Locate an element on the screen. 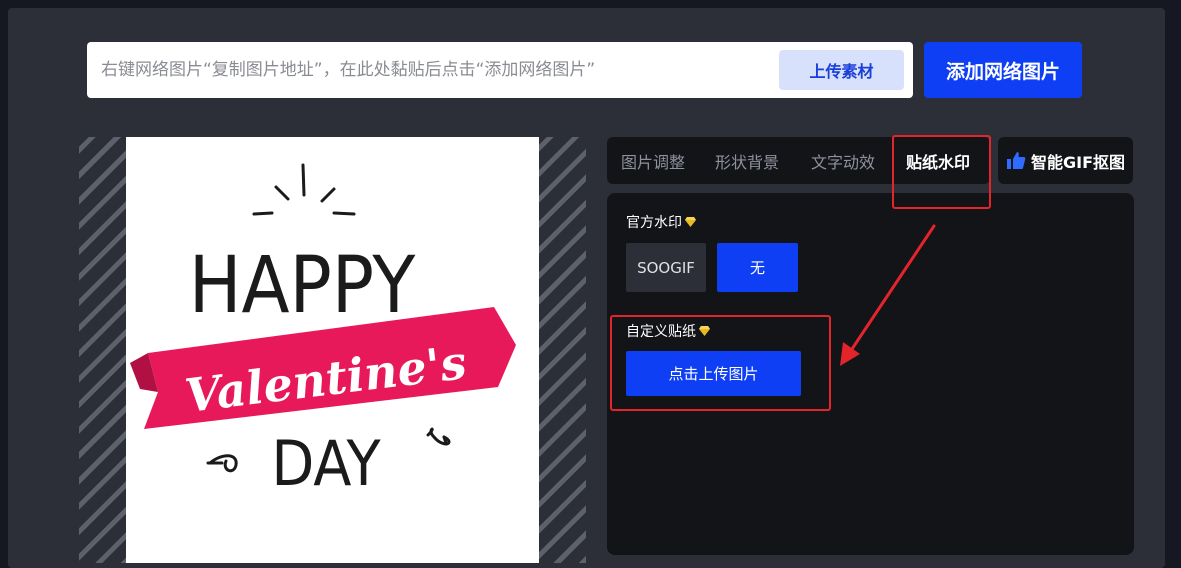 Image resolution: width=1181 pixels, height=568 pixels. add-network-image-button: 添加网络图片 is located at coordinates (1003, 70).